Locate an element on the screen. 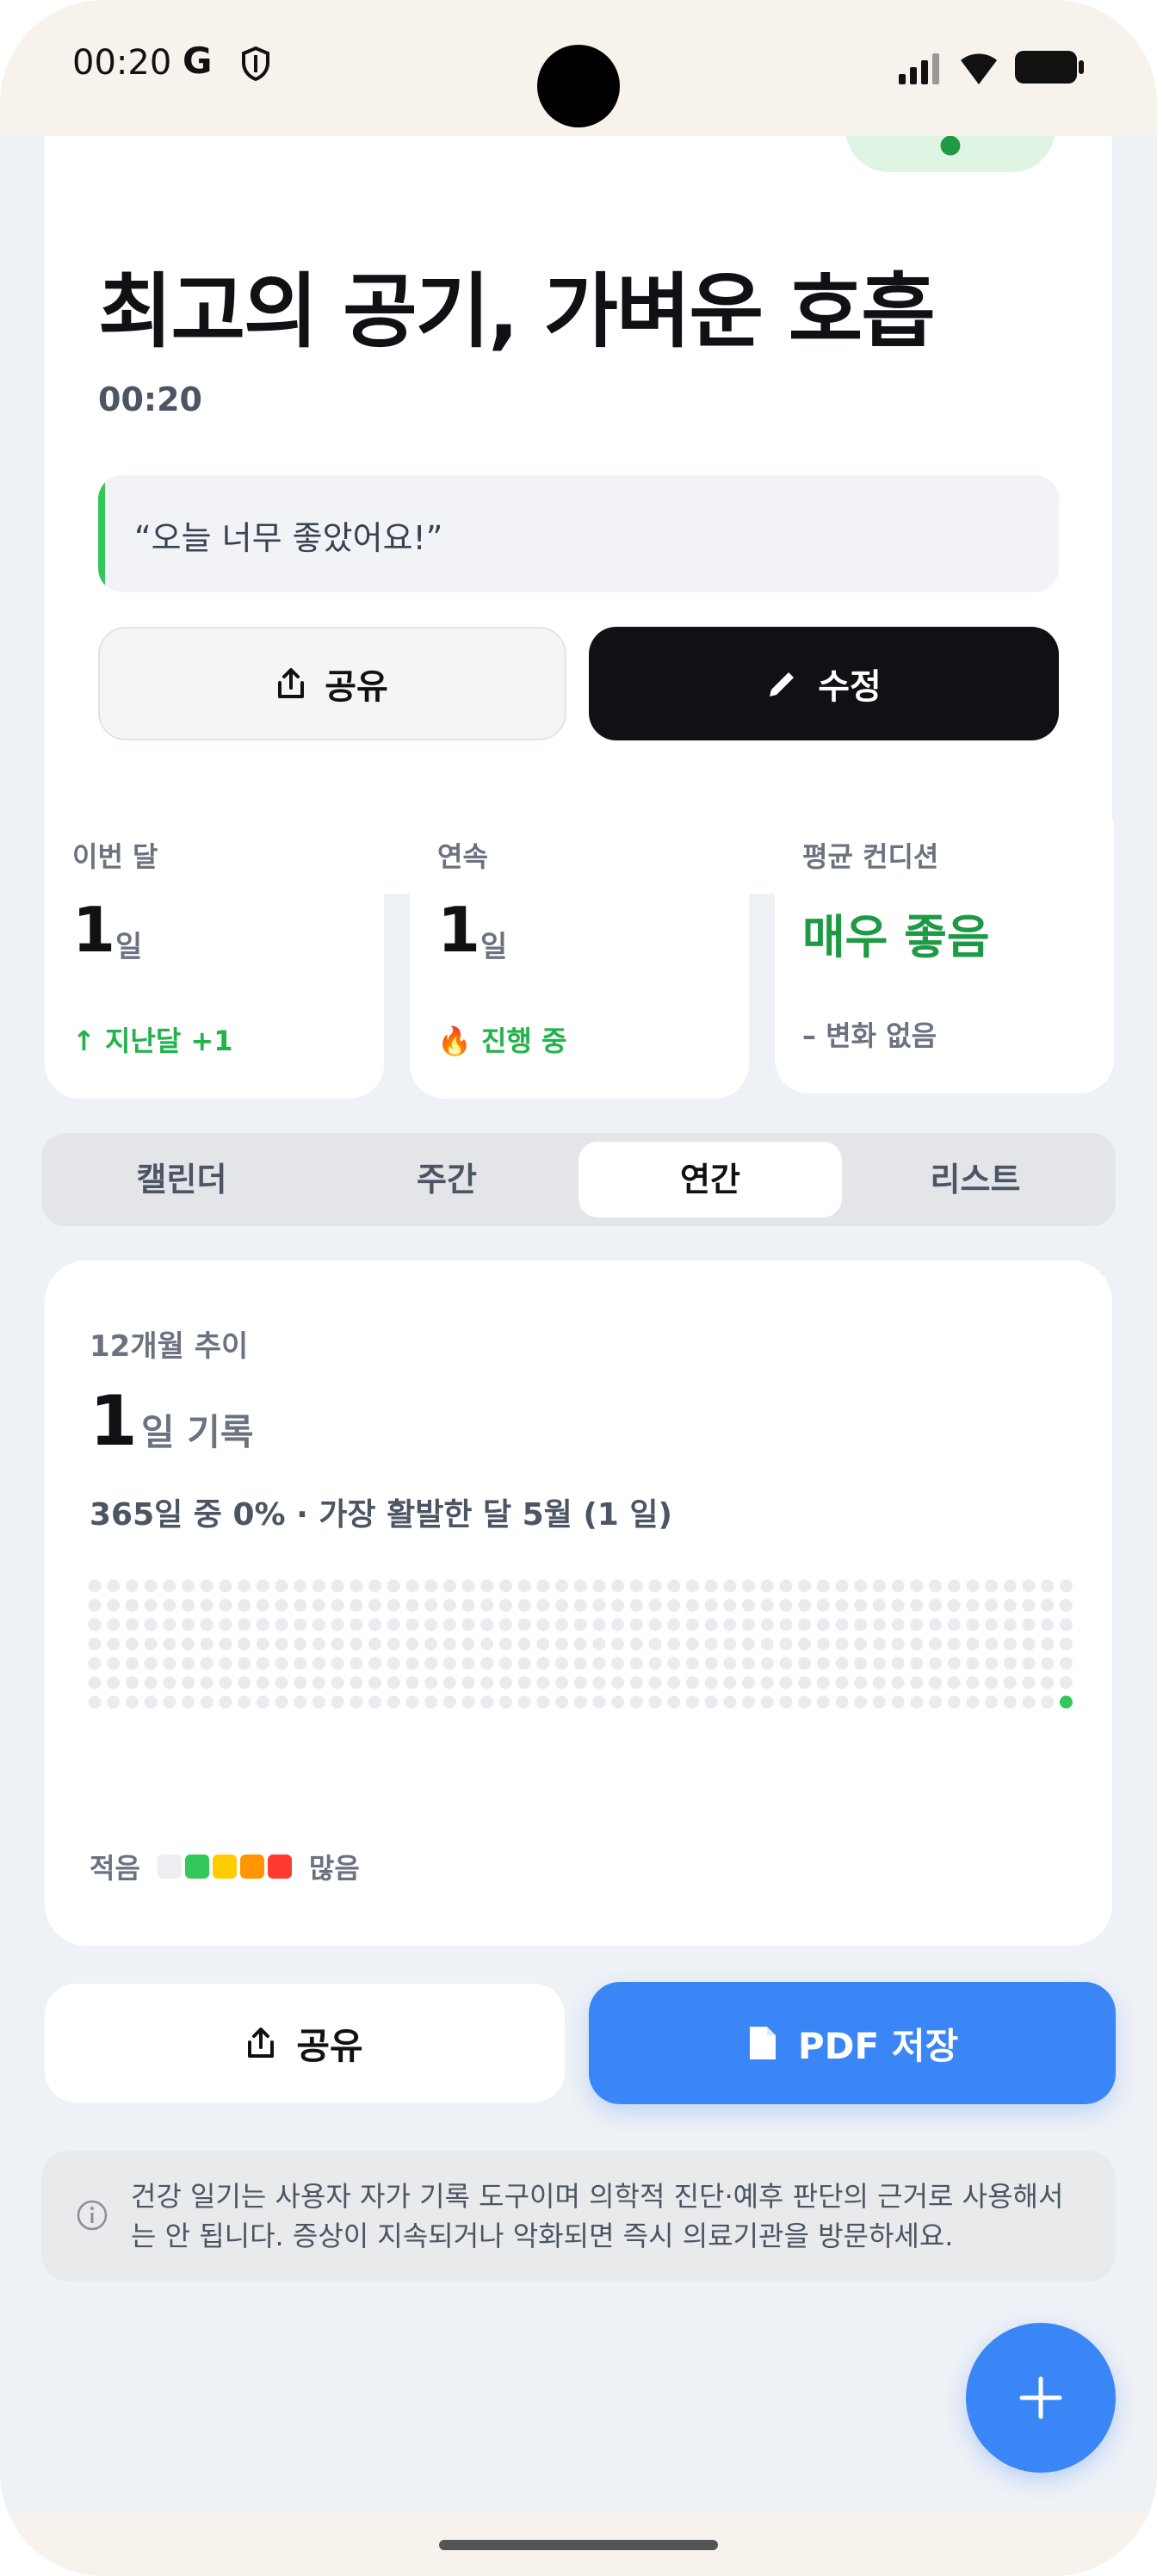 The image size is (1157, 2576). stat-value: 1 is located at coordinates (94, 930).